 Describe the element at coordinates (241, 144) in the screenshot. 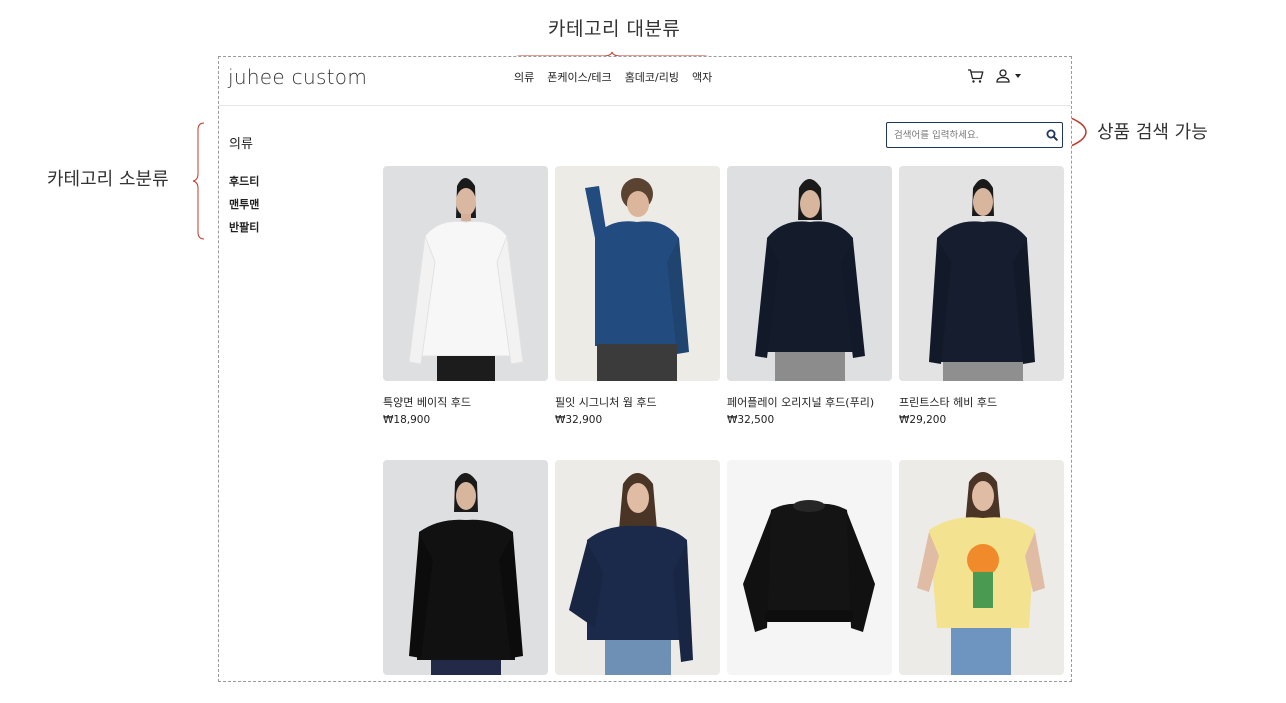

I see `sidebar-title: 의류` at that location.